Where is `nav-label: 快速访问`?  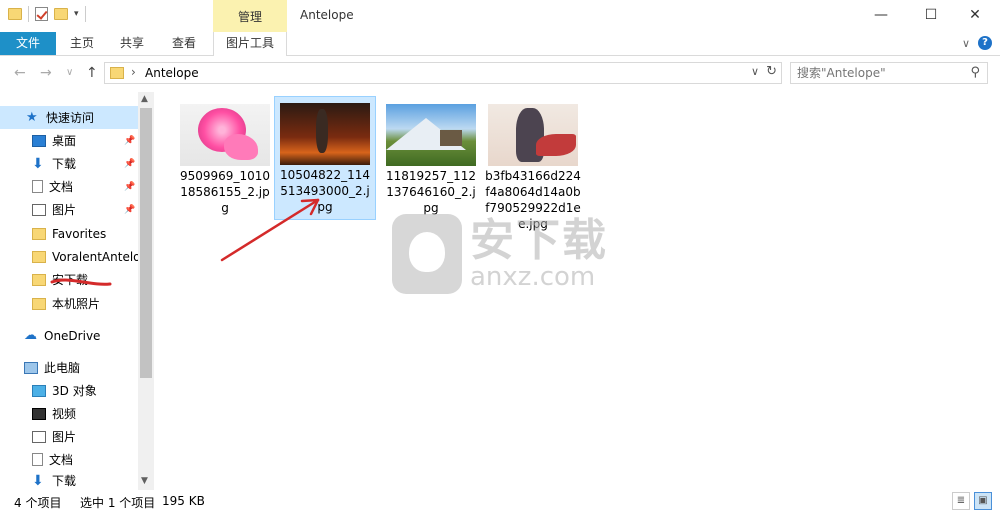
nav-label: 快速访问 is located at coordinates (70, 118).